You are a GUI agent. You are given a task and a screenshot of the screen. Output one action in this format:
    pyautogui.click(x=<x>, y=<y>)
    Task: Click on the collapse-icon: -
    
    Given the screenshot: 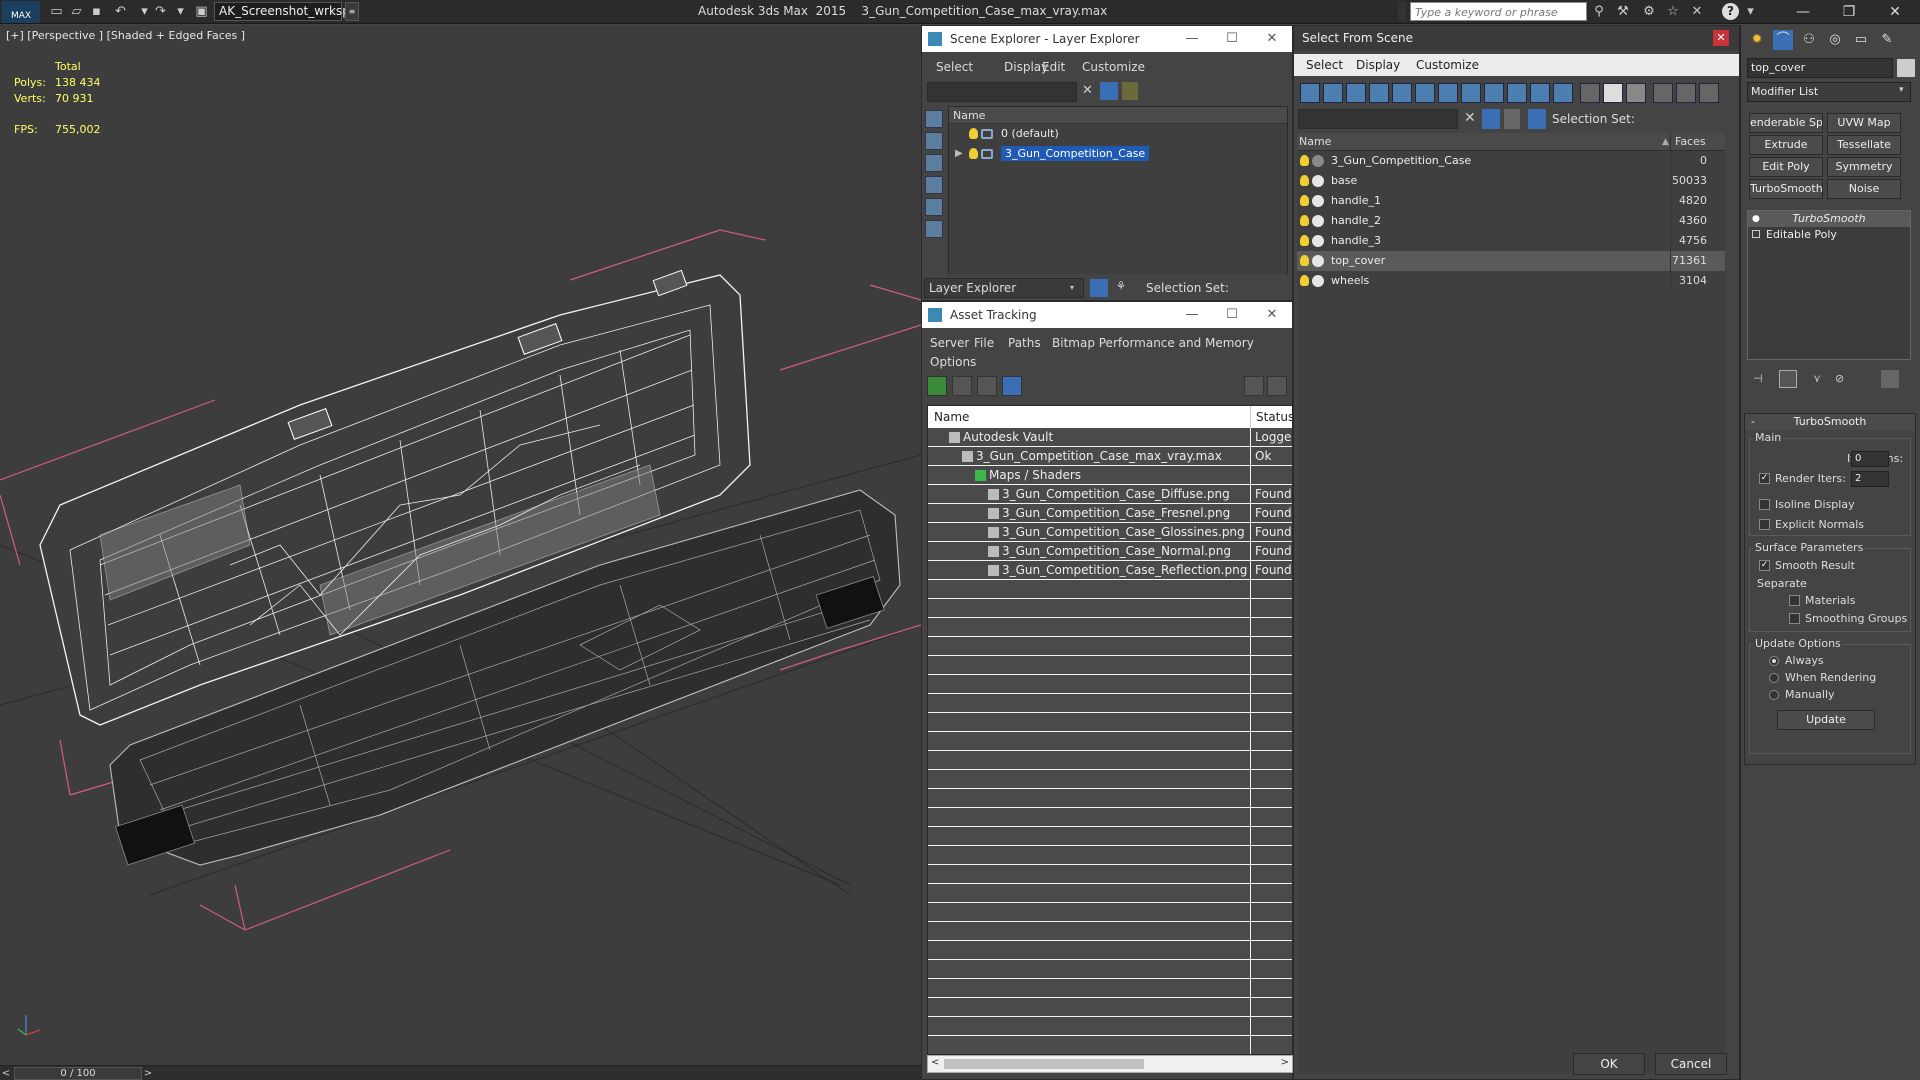 What is the action you would take?
    pyautogui.click(x=1753, y=422)
    